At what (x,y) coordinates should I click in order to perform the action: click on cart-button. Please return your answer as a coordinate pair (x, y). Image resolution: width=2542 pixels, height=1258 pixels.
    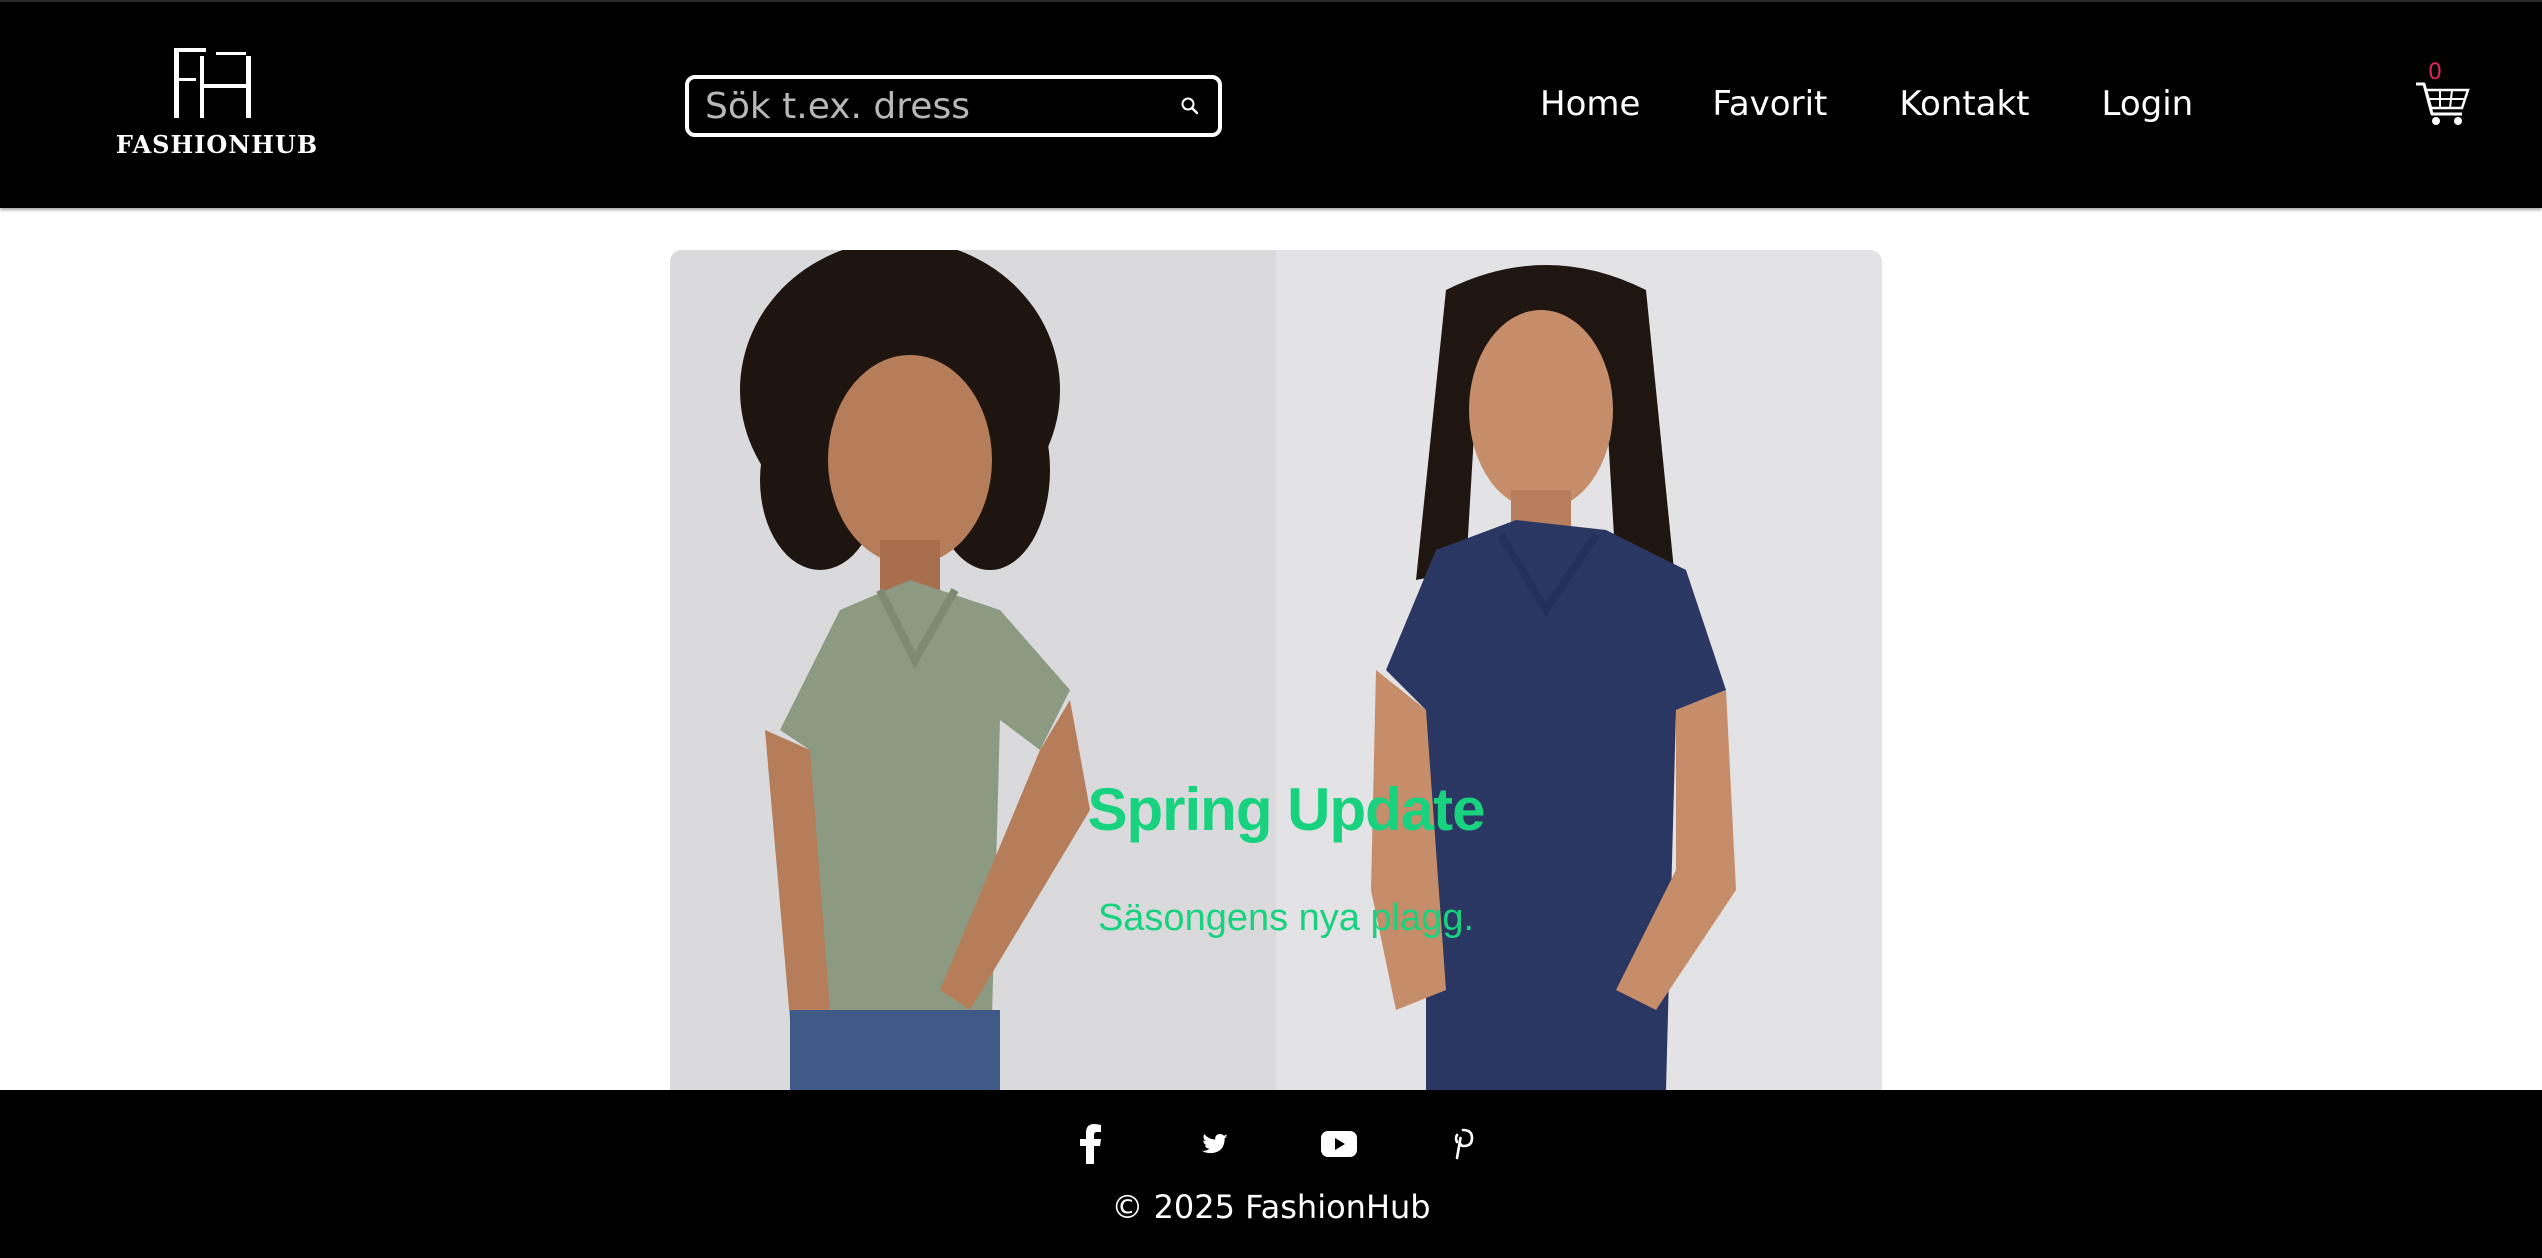
    Looking at the image, I should click on (2442, 96).